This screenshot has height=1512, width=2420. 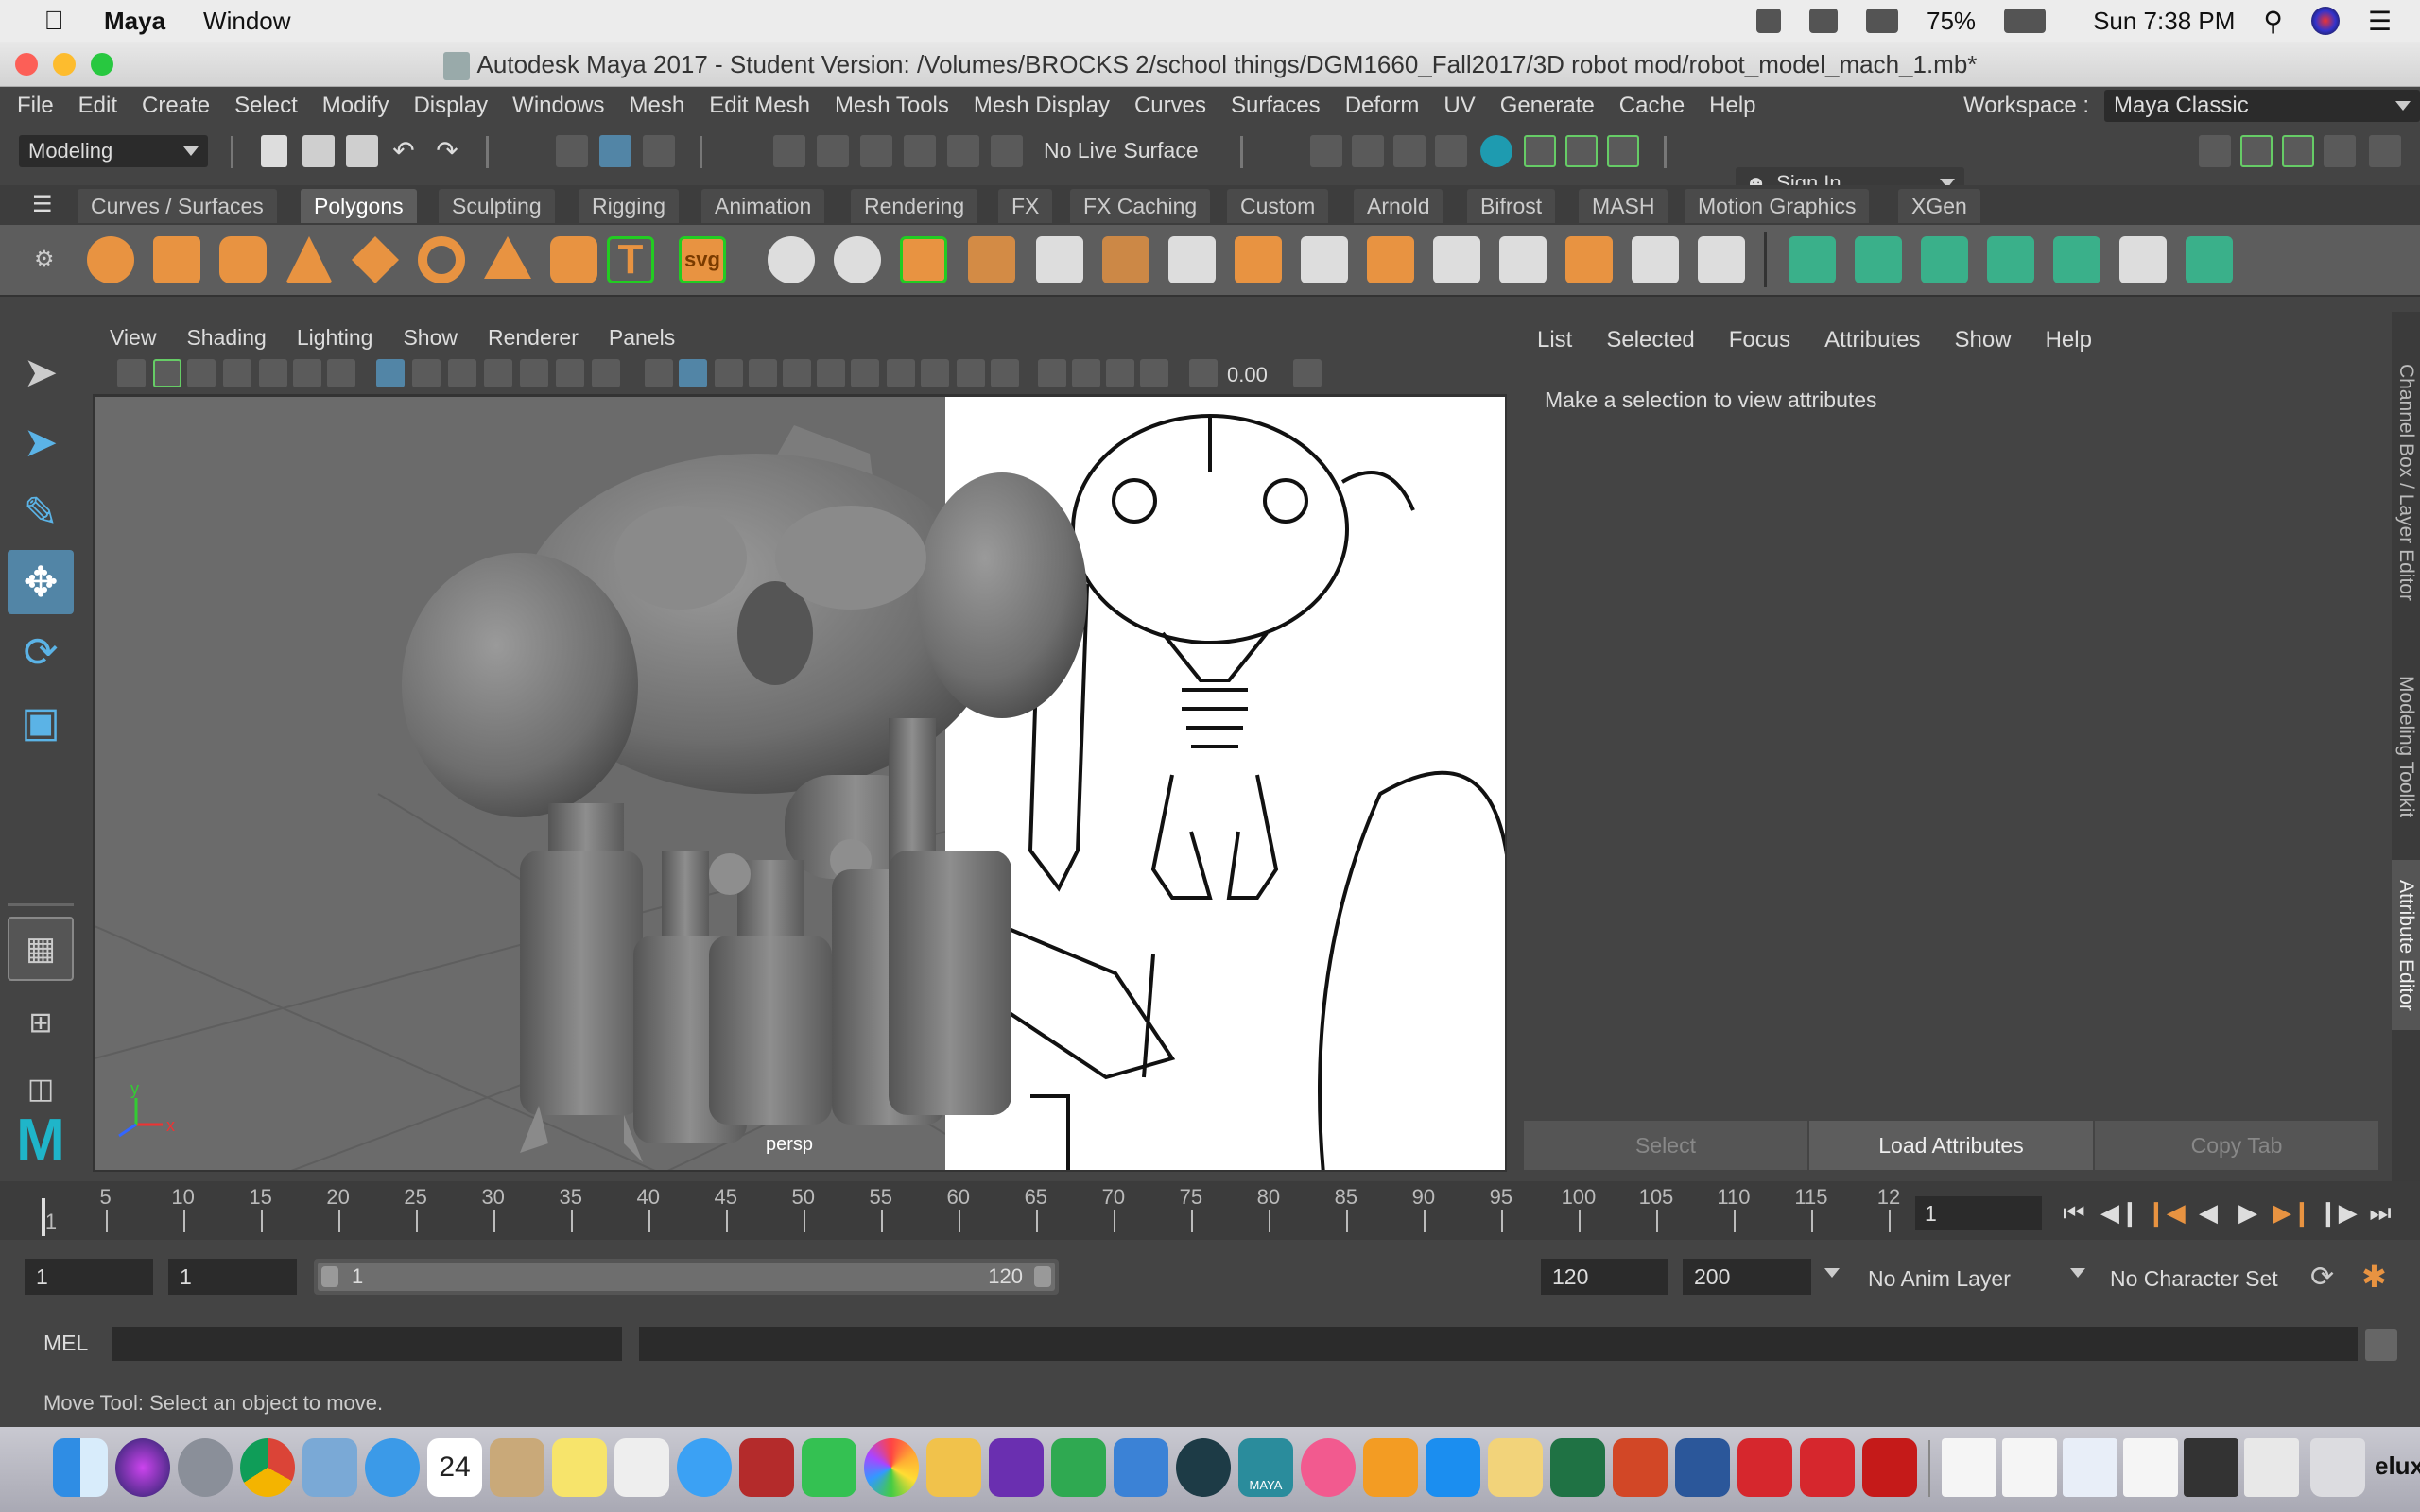 I want to click on unfold-uv-icon, so click(x=2210, y=260).